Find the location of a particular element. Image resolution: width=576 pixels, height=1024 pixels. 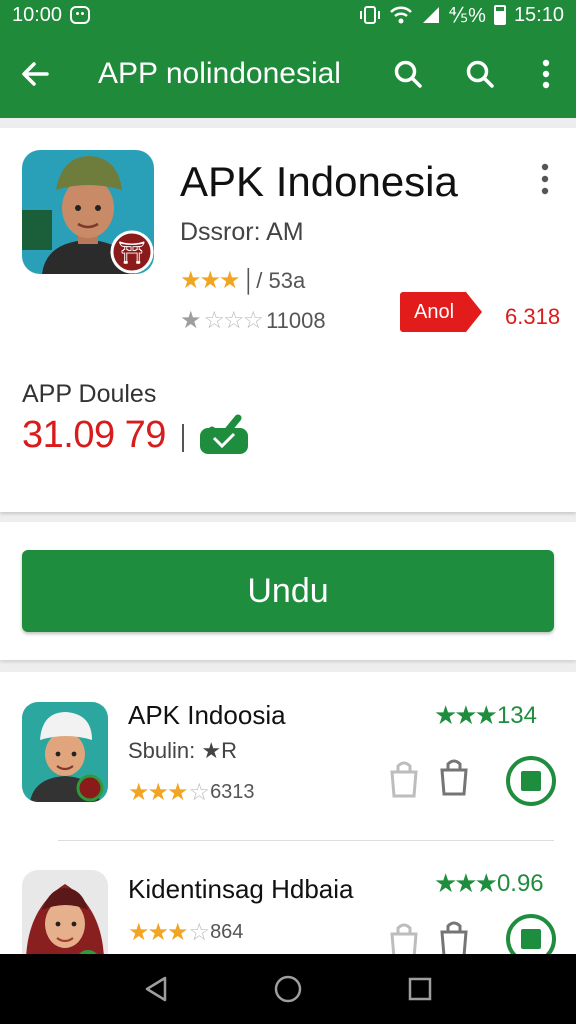

status-bar: 10:00 ⅘% 15:10 is located at coordinates (288, 15).